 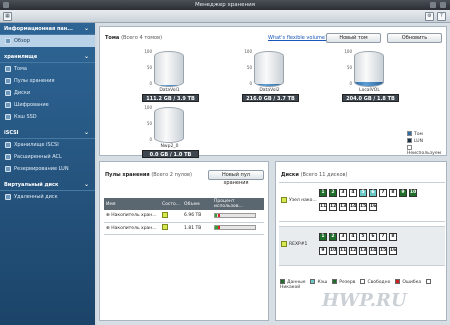 I want to click on pool-usage-cell, so click(x=238, y=216).